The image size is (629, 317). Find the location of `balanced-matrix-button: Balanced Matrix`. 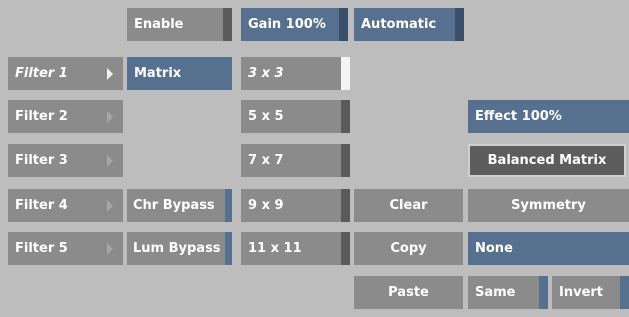

balanced-matrix-button: Balanced Matrix is located at coordinates (547, 160).